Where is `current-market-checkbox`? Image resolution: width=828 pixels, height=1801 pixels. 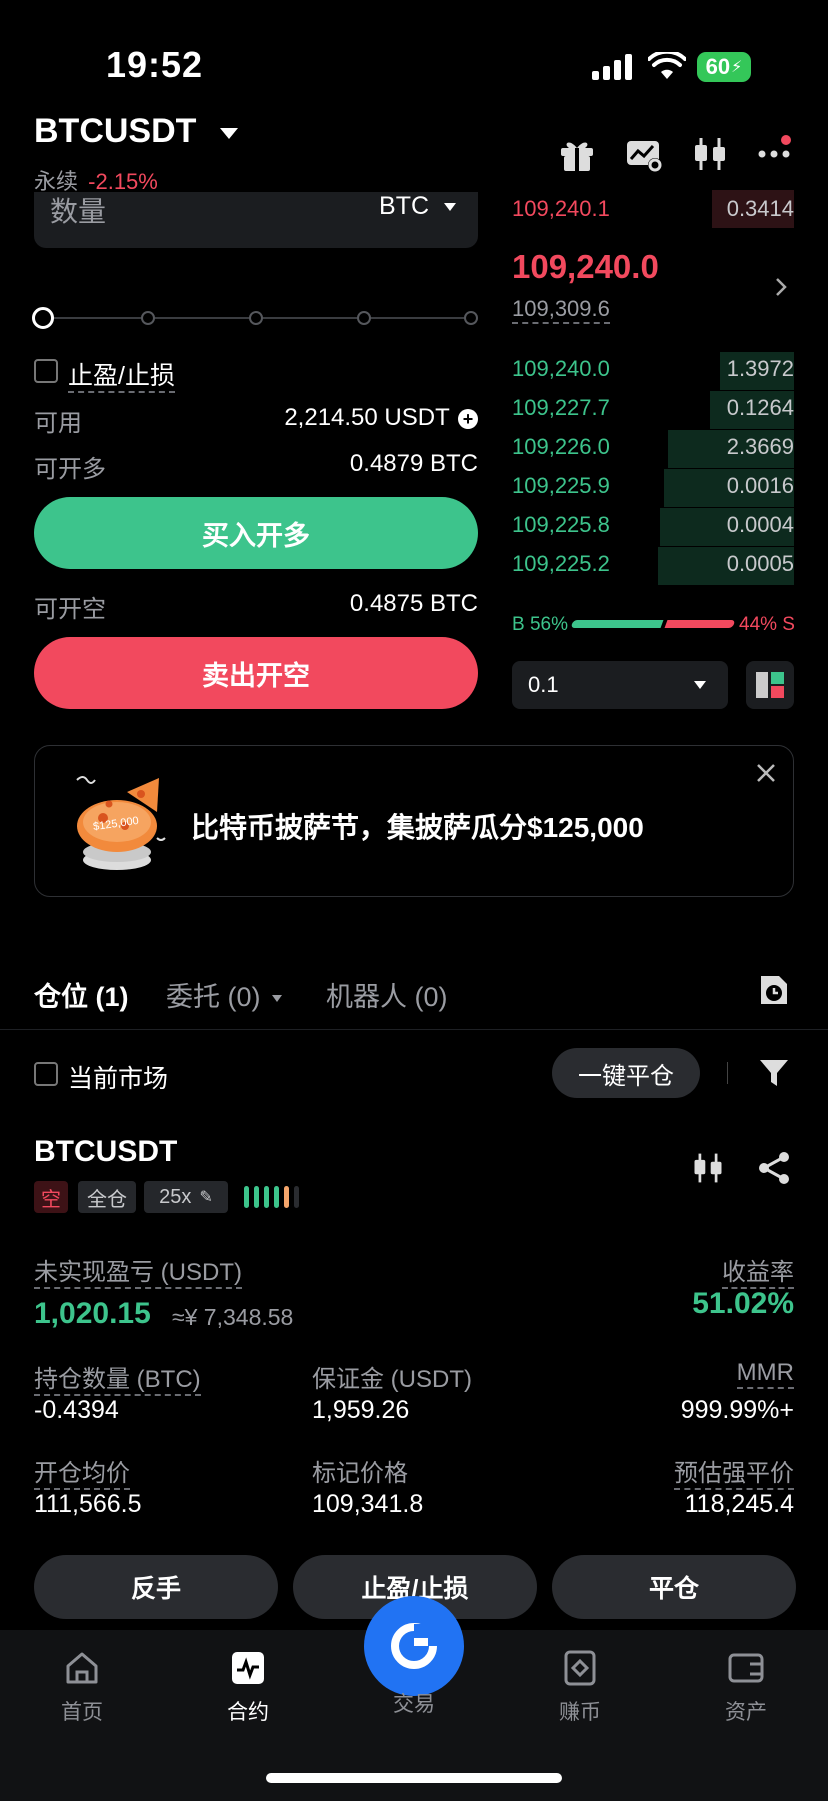
current-market-checkbox is located at coordinates (46, 1074).